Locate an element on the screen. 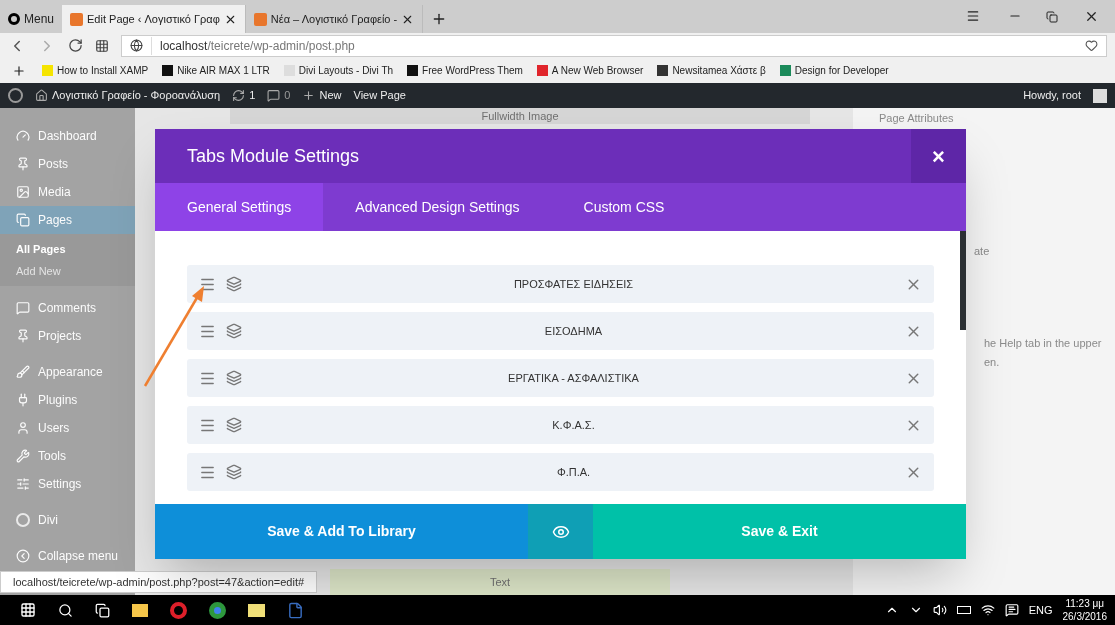 The image size is (1115, 625). bookmark-link: A New Web Browser is located at coordinates (590, 70).